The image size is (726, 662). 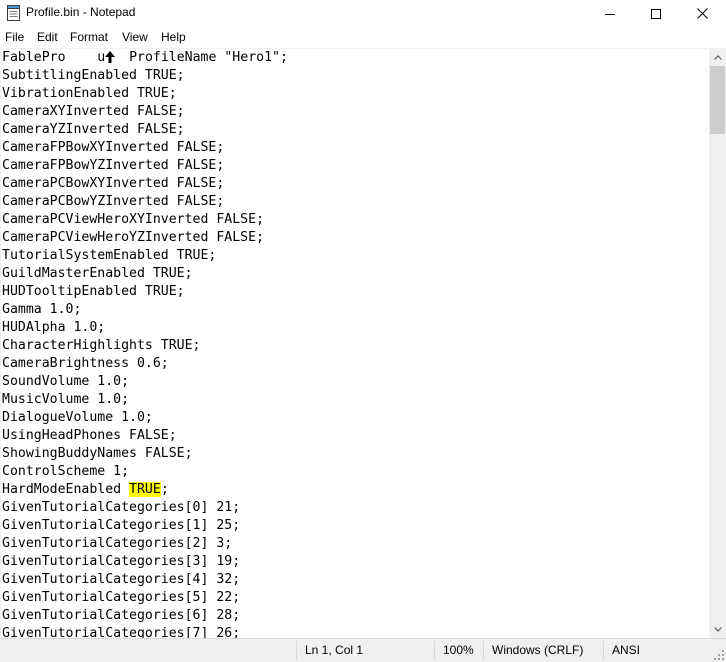 I want to click on line-text: ;, so click(x=164, y=489).